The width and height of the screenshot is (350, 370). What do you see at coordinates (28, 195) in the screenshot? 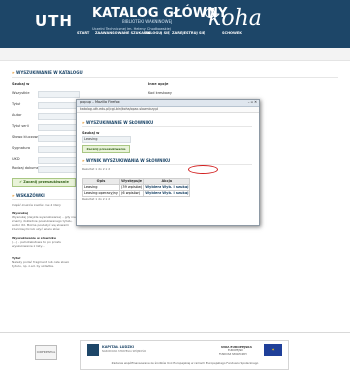
I see `hints-panel-title: » WSKAZÓWKI` at bounding box center [28, 195].